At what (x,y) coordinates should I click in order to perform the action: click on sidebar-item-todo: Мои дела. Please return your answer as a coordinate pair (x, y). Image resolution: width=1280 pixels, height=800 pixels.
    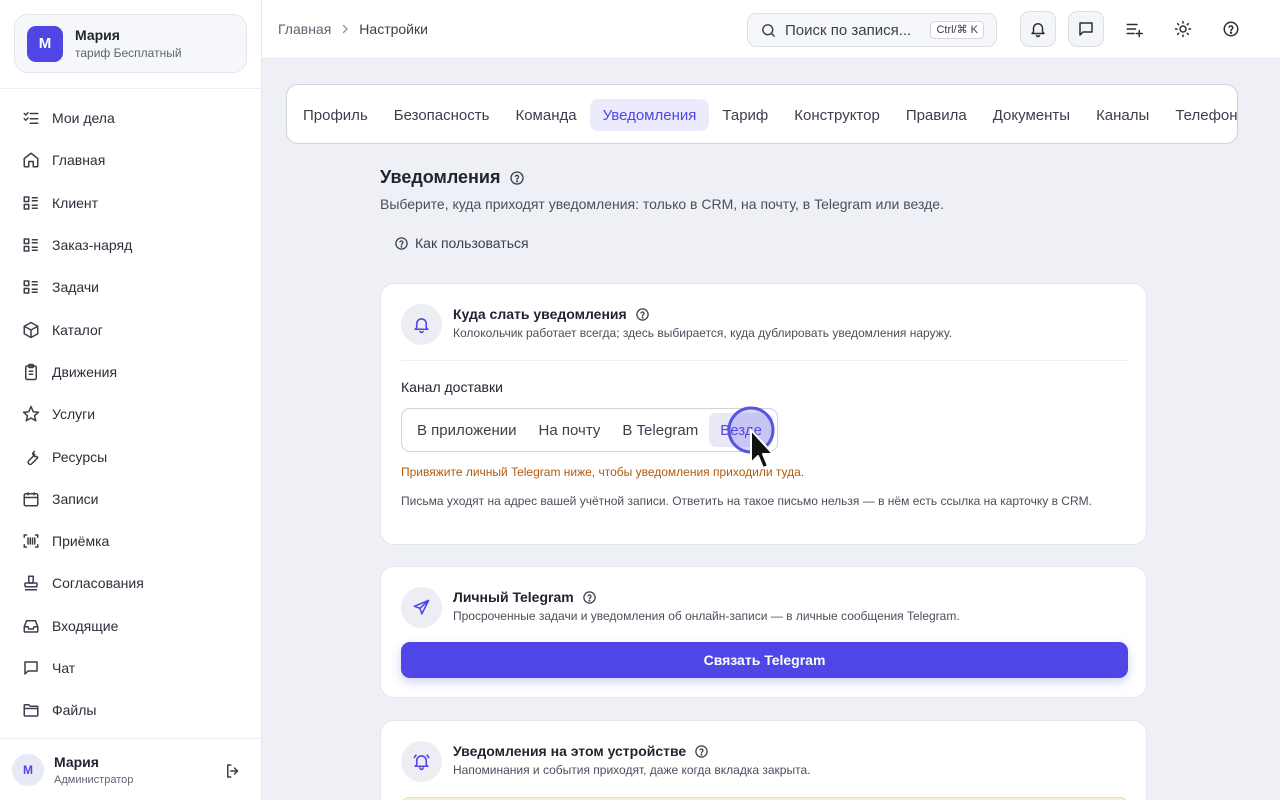
    Looking at the image, I should click on (131, 118).